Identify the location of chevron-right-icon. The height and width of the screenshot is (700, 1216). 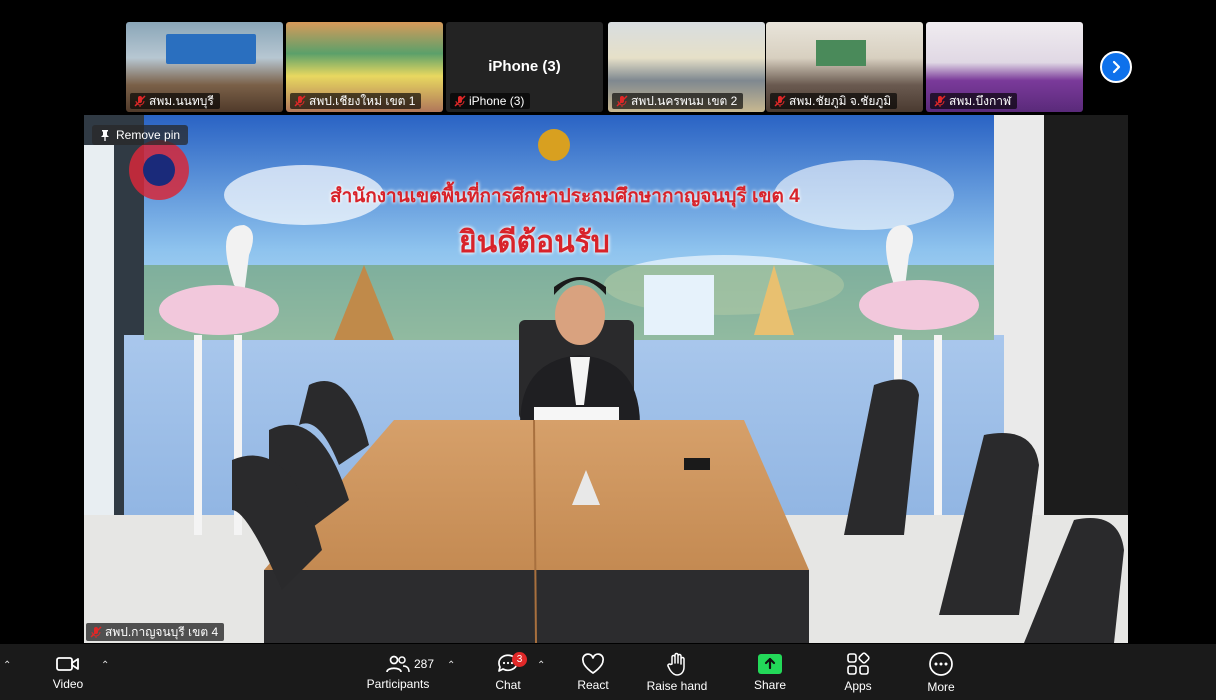
(1116, 67).